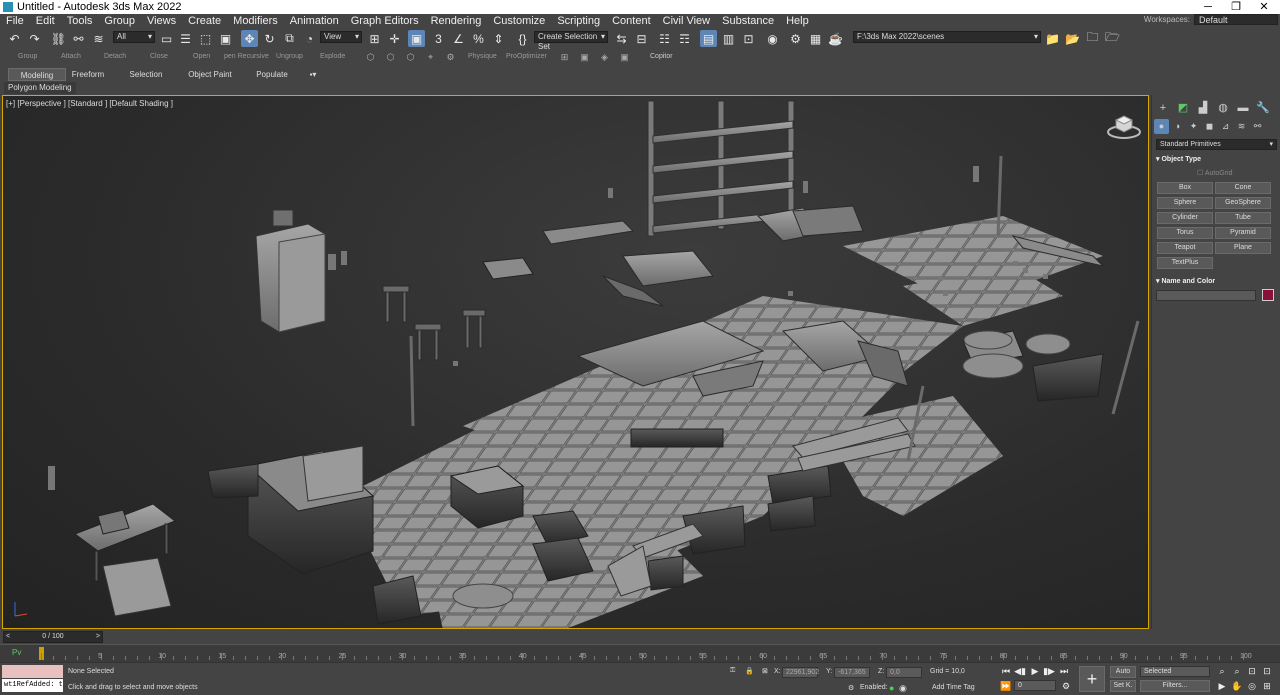 The image size is (1280, 695). Describe the element at coordinates (482, 56) in the screenshot. I see `physique-button: Physique` at that location.